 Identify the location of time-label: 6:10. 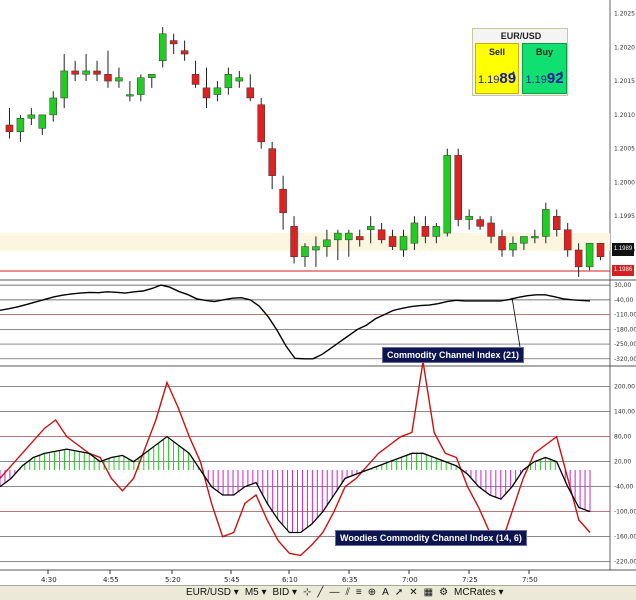
(290, 580).